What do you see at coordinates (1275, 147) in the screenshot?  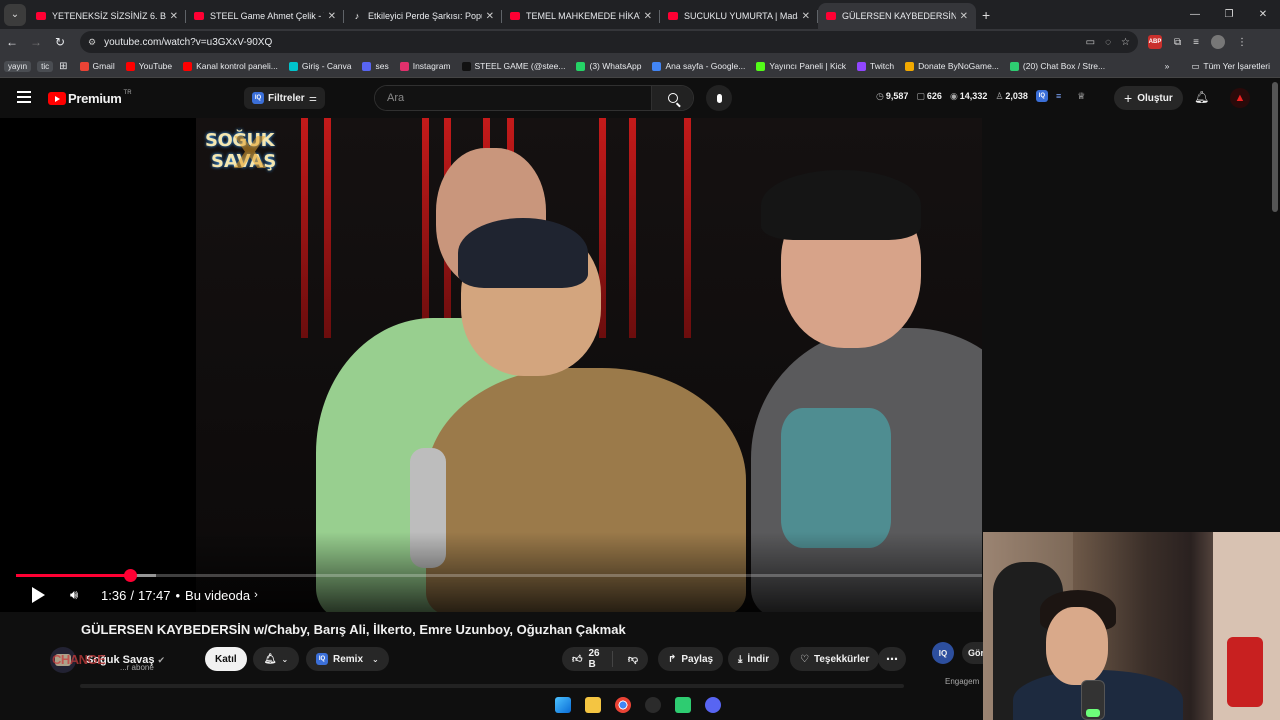 I see `page-scrollbar` at bounding box center [1275, 147].